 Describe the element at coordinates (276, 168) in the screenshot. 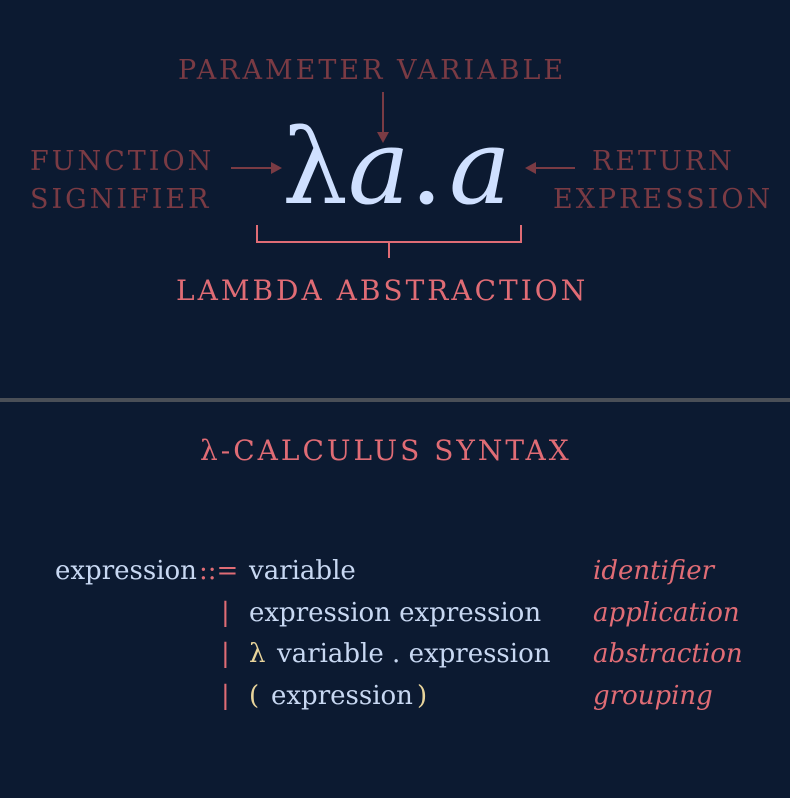

I see `function-arrow-head` at that location.